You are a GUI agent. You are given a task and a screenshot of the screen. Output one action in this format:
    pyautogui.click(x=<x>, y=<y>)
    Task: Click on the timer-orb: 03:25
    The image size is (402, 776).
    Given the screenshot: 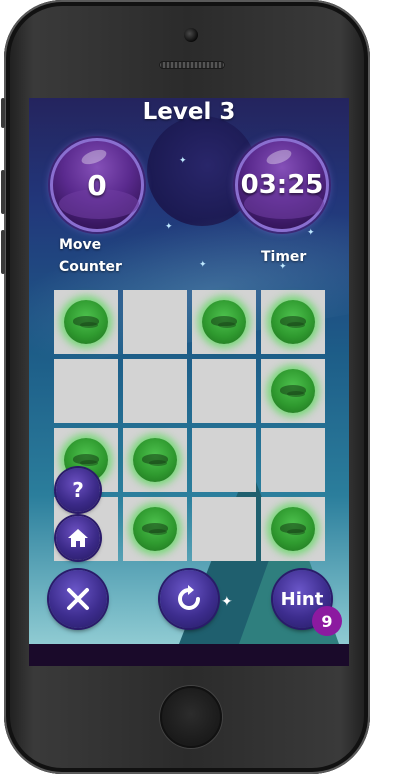 What is the action you would take?
    pyautogui.click(x=282, y=185)
    